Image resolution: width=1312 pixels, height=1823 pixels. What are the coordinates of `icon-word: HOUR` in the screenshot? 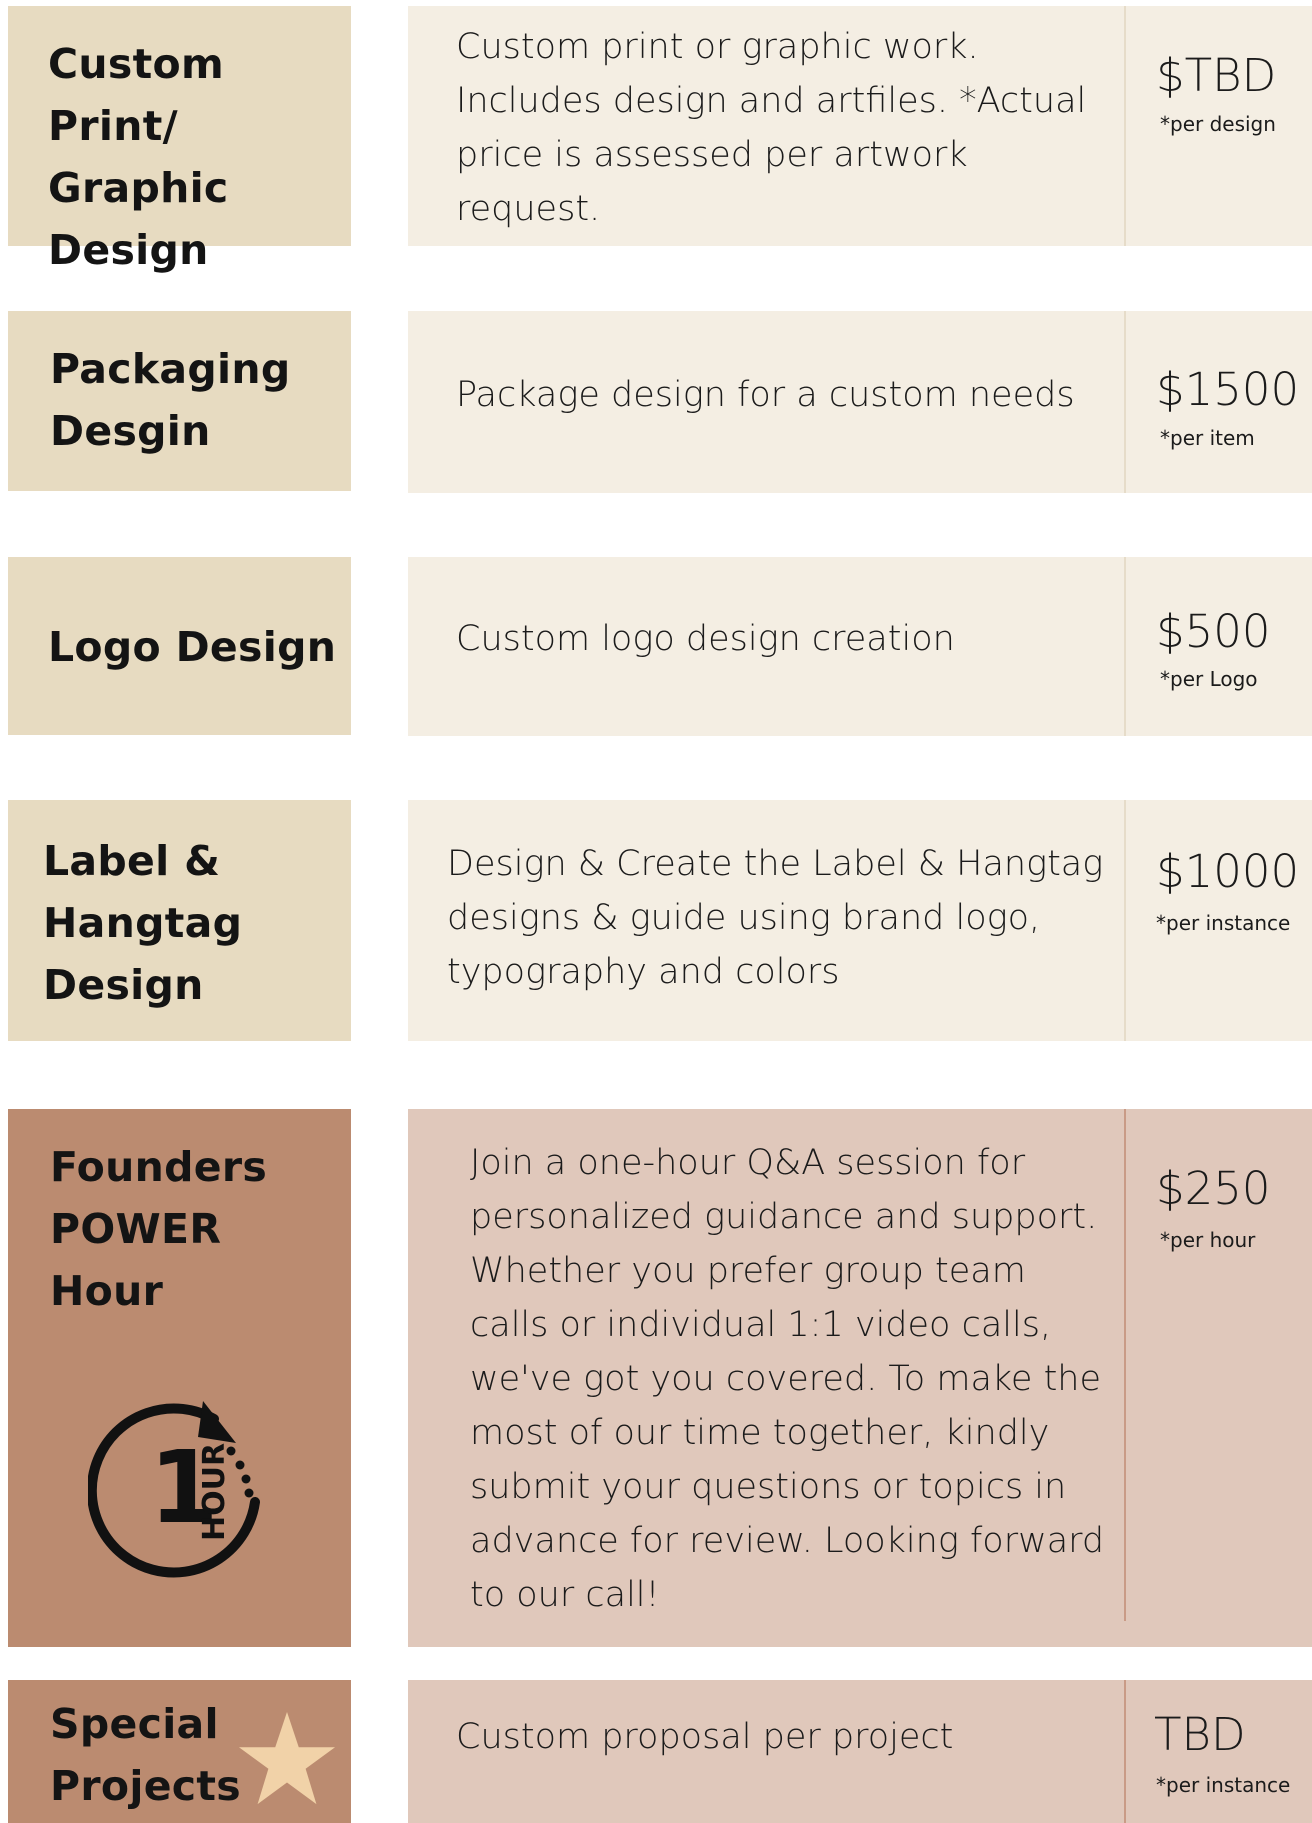 It's located at (214, 1492).